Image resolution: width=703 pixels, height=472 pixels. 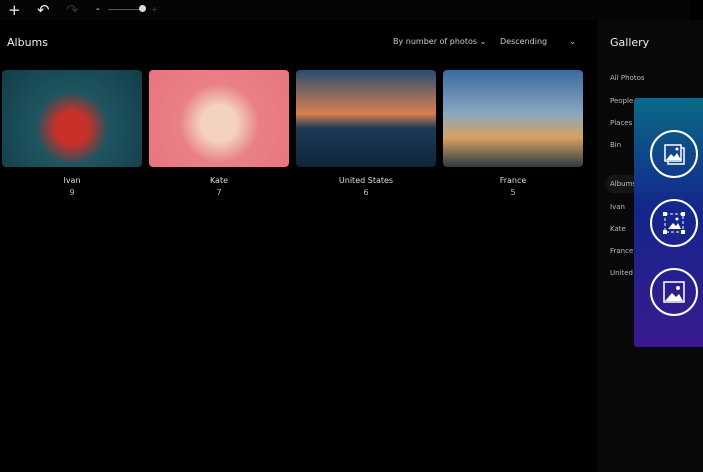 What do you see at coordinates (345, 10) in the screenshot?
I see `toolbar: + ↶ ↷ - +` at bounding box center [345, 10].